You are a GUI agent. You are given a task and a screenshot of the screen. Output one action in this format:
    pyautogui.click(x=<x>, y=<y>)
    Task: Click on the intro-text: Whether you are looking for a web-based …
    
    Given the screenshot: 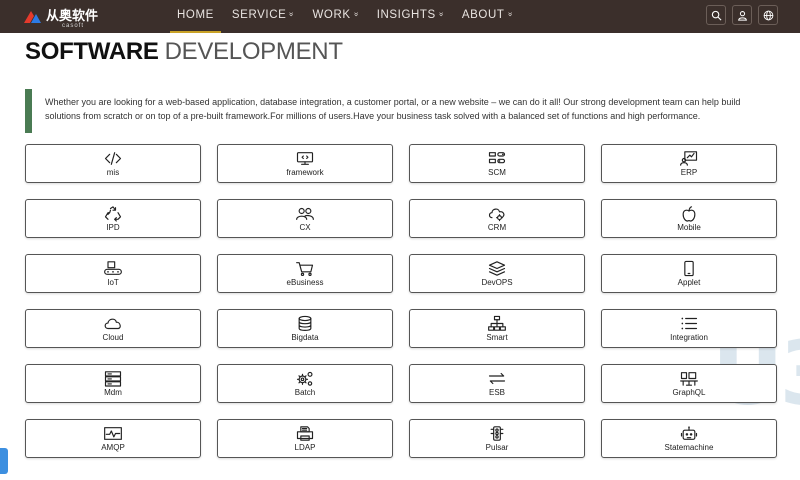 What is the action you would take?
    pyautogui.click(x=393, y=109)
    